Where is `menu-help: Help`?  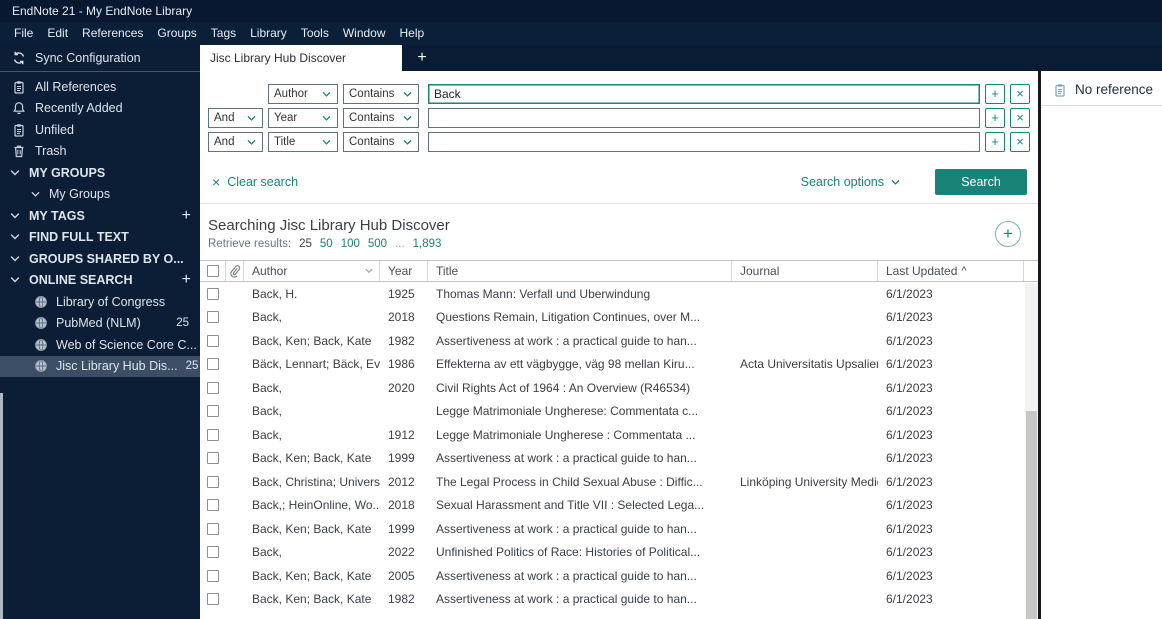 menu-help: Help is located at coordinates (412, 33).